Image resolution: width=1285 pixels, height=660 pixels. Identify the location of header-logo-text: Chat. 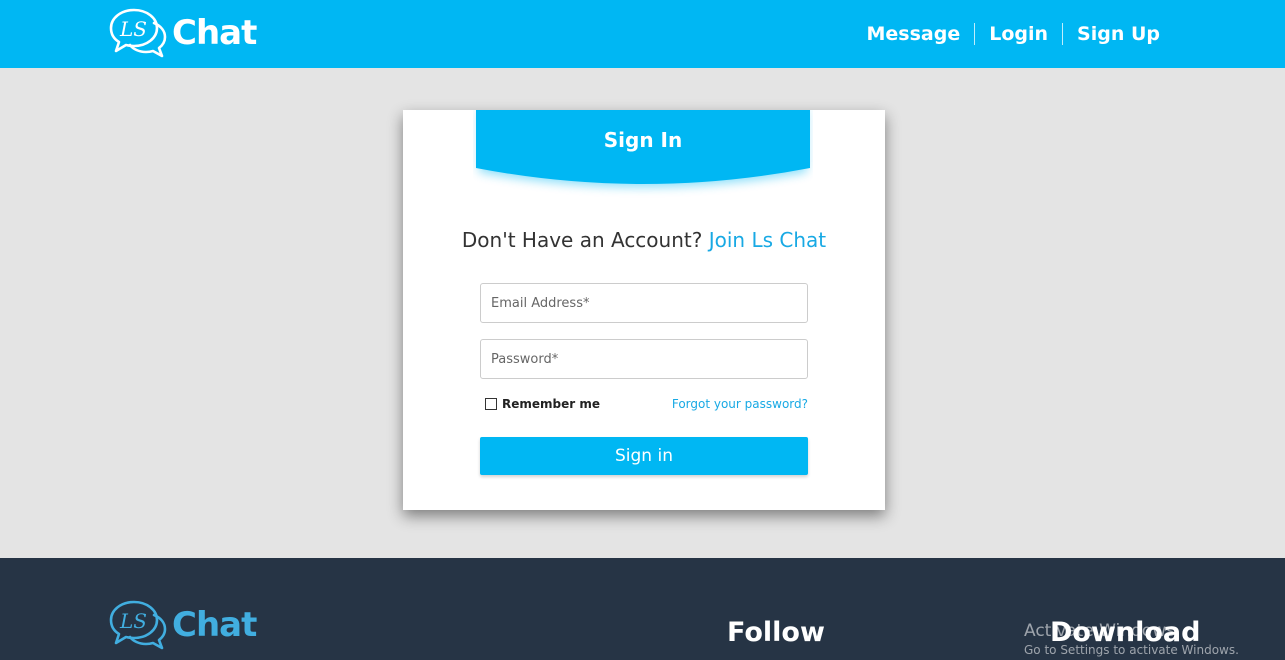
(214, 33).